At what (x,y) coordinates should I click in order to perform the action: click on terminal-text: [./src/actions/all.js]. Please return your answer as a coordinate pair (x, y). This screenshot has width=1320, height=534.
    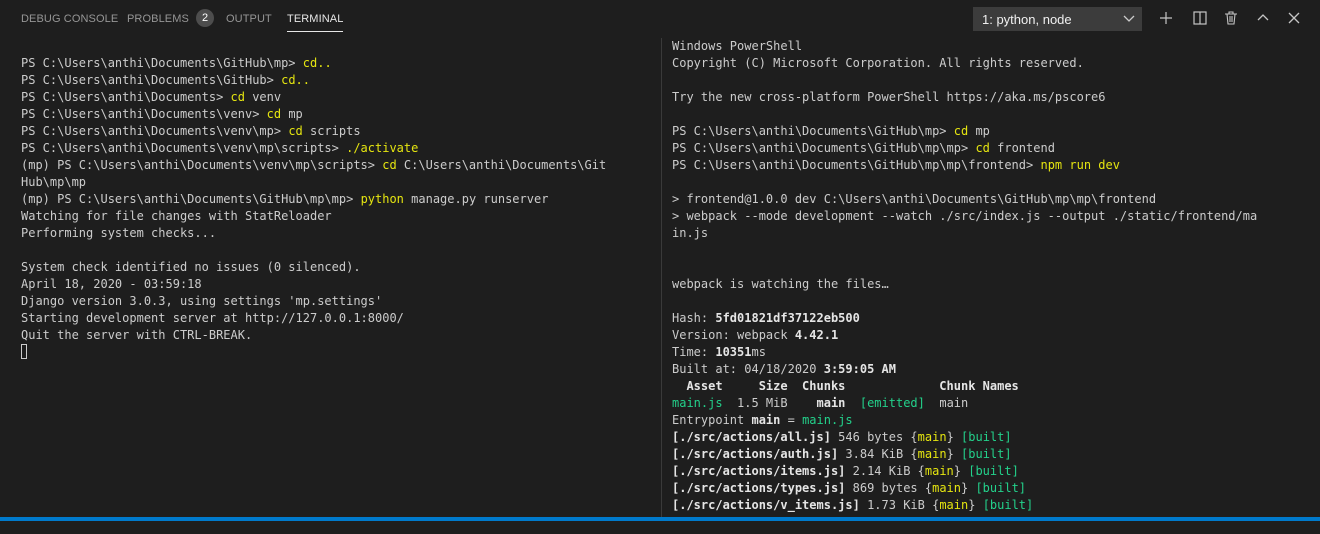
    Looking at the image, I should click on (751, 437).